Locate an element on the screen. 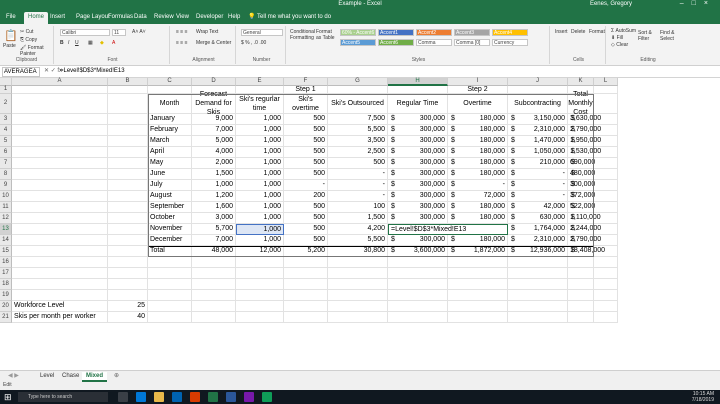 This screenshot has height=404, width=720. cell-d18 is located at coordinates (214, 284).